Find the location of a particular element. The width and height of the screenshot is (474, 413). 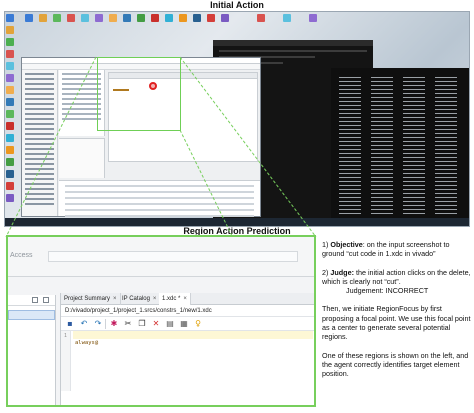

restore-icon is located at coordinates (35, 300).